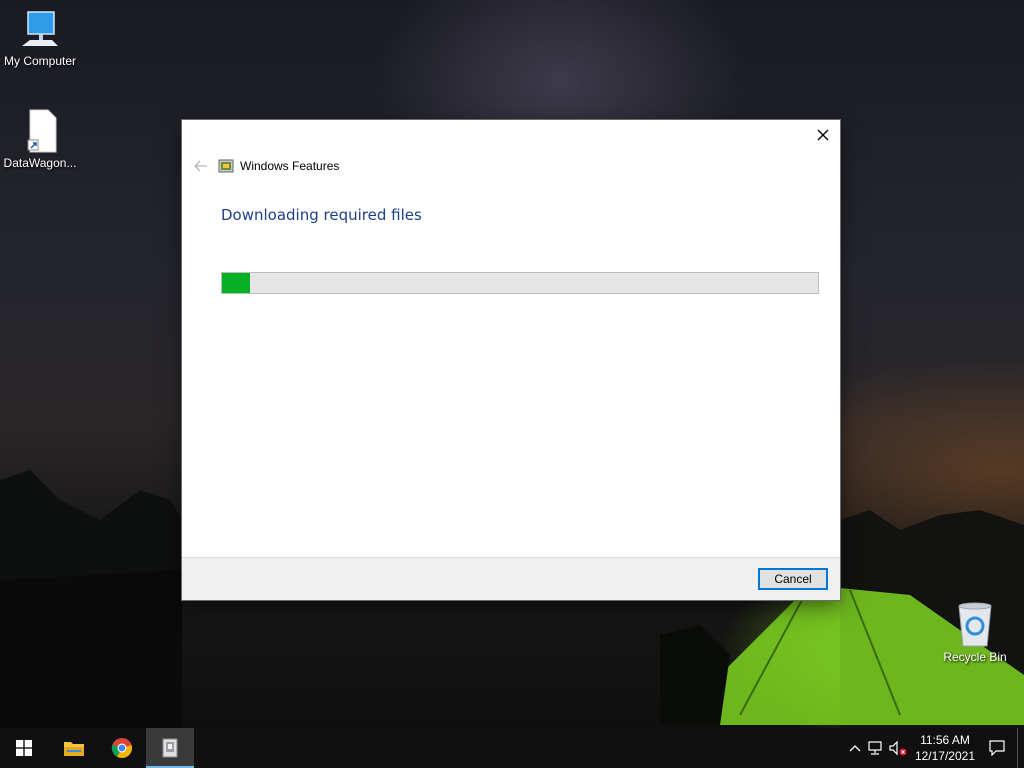  What do you see at coordinates (945, 740) in the screenshot?
I see `clock-time: 11:56 AM` at bounding box center [945, 740].